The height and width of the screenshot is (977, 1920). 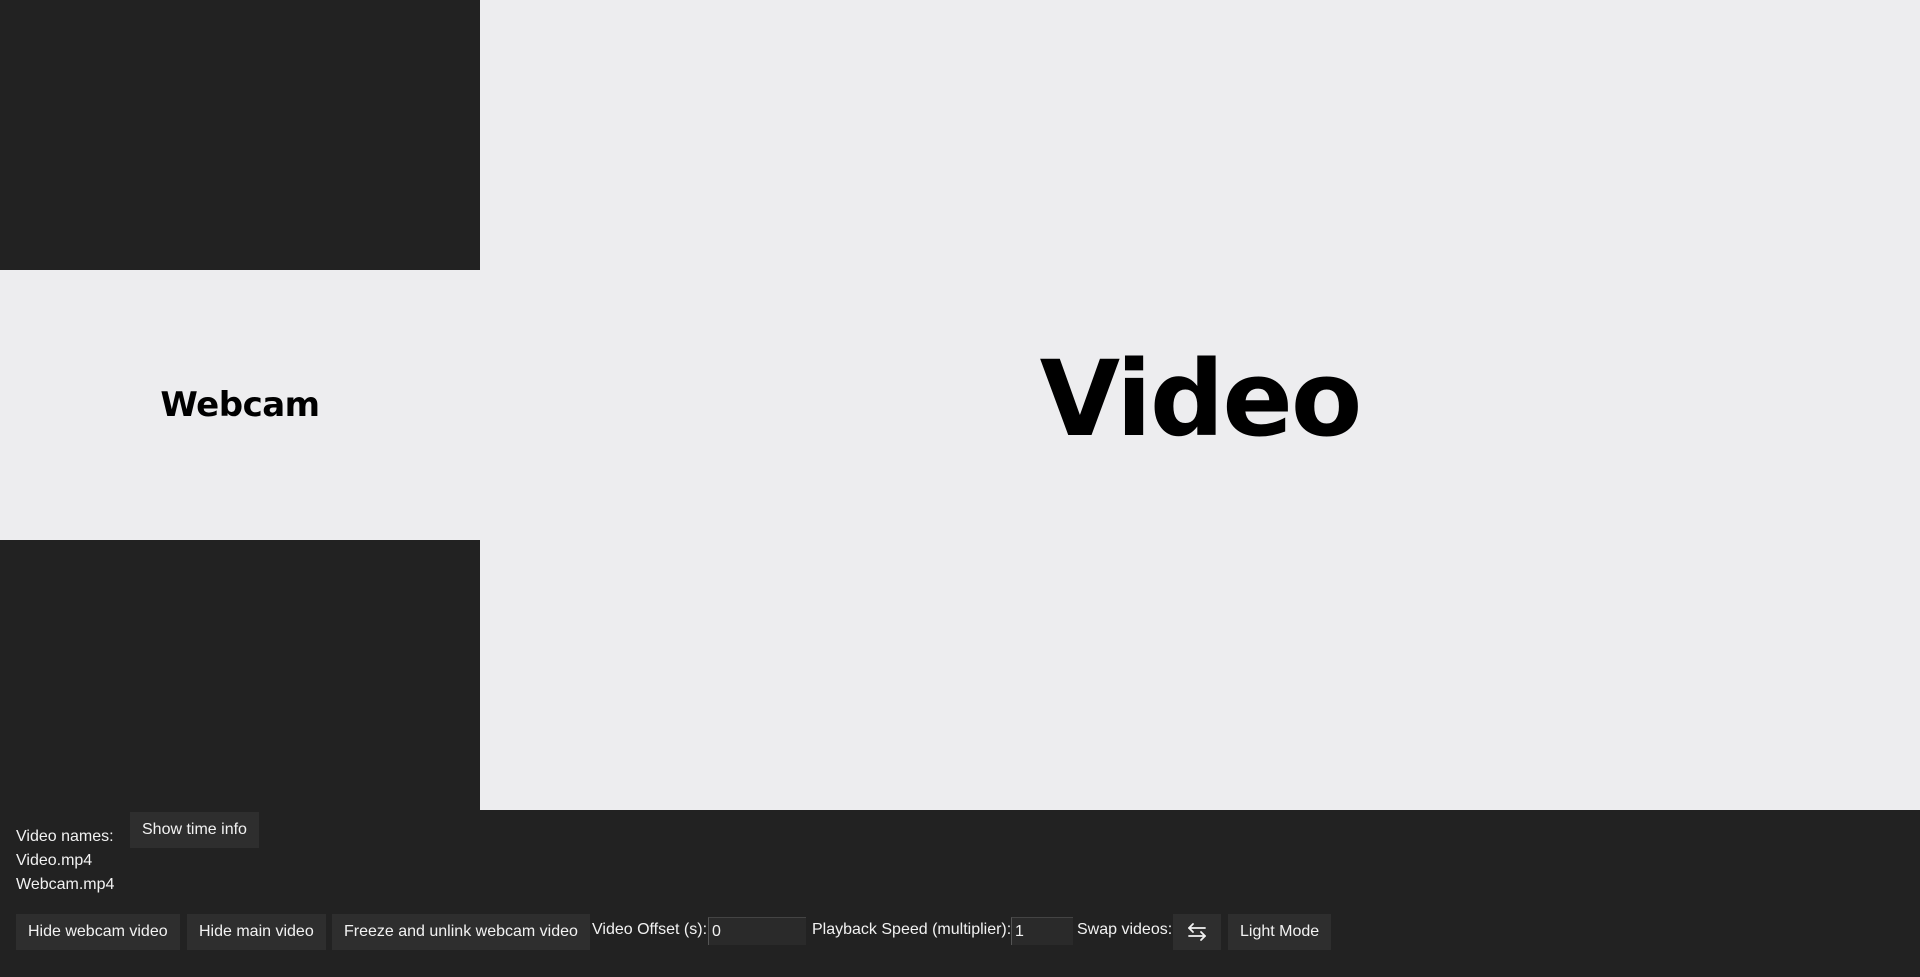 I want to click on hide-webcam-button: Hide webcam video, so click(x=98, y=932).